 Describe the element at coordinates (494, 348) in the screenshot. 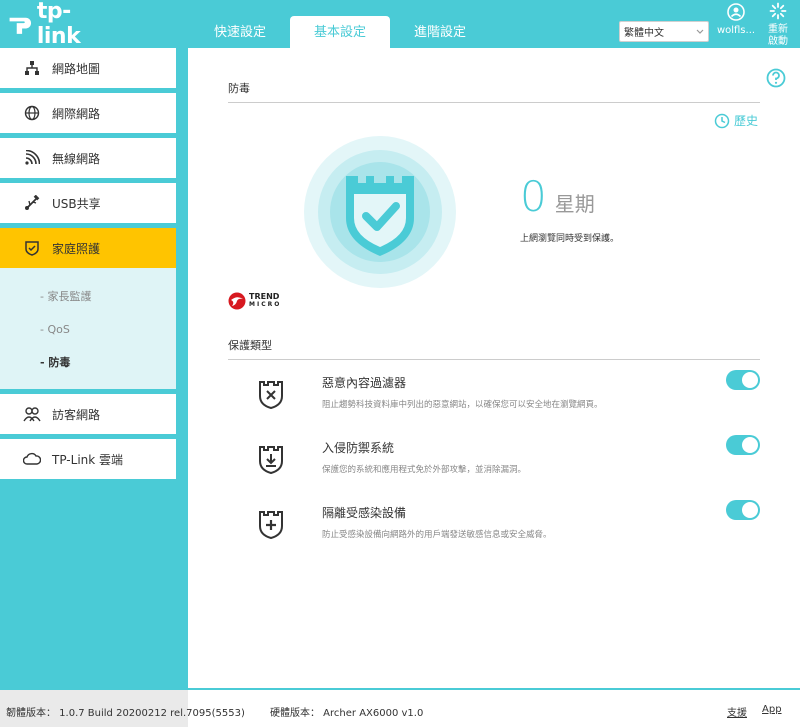

I see `section-title-protection-type: 保護類型` at that location.